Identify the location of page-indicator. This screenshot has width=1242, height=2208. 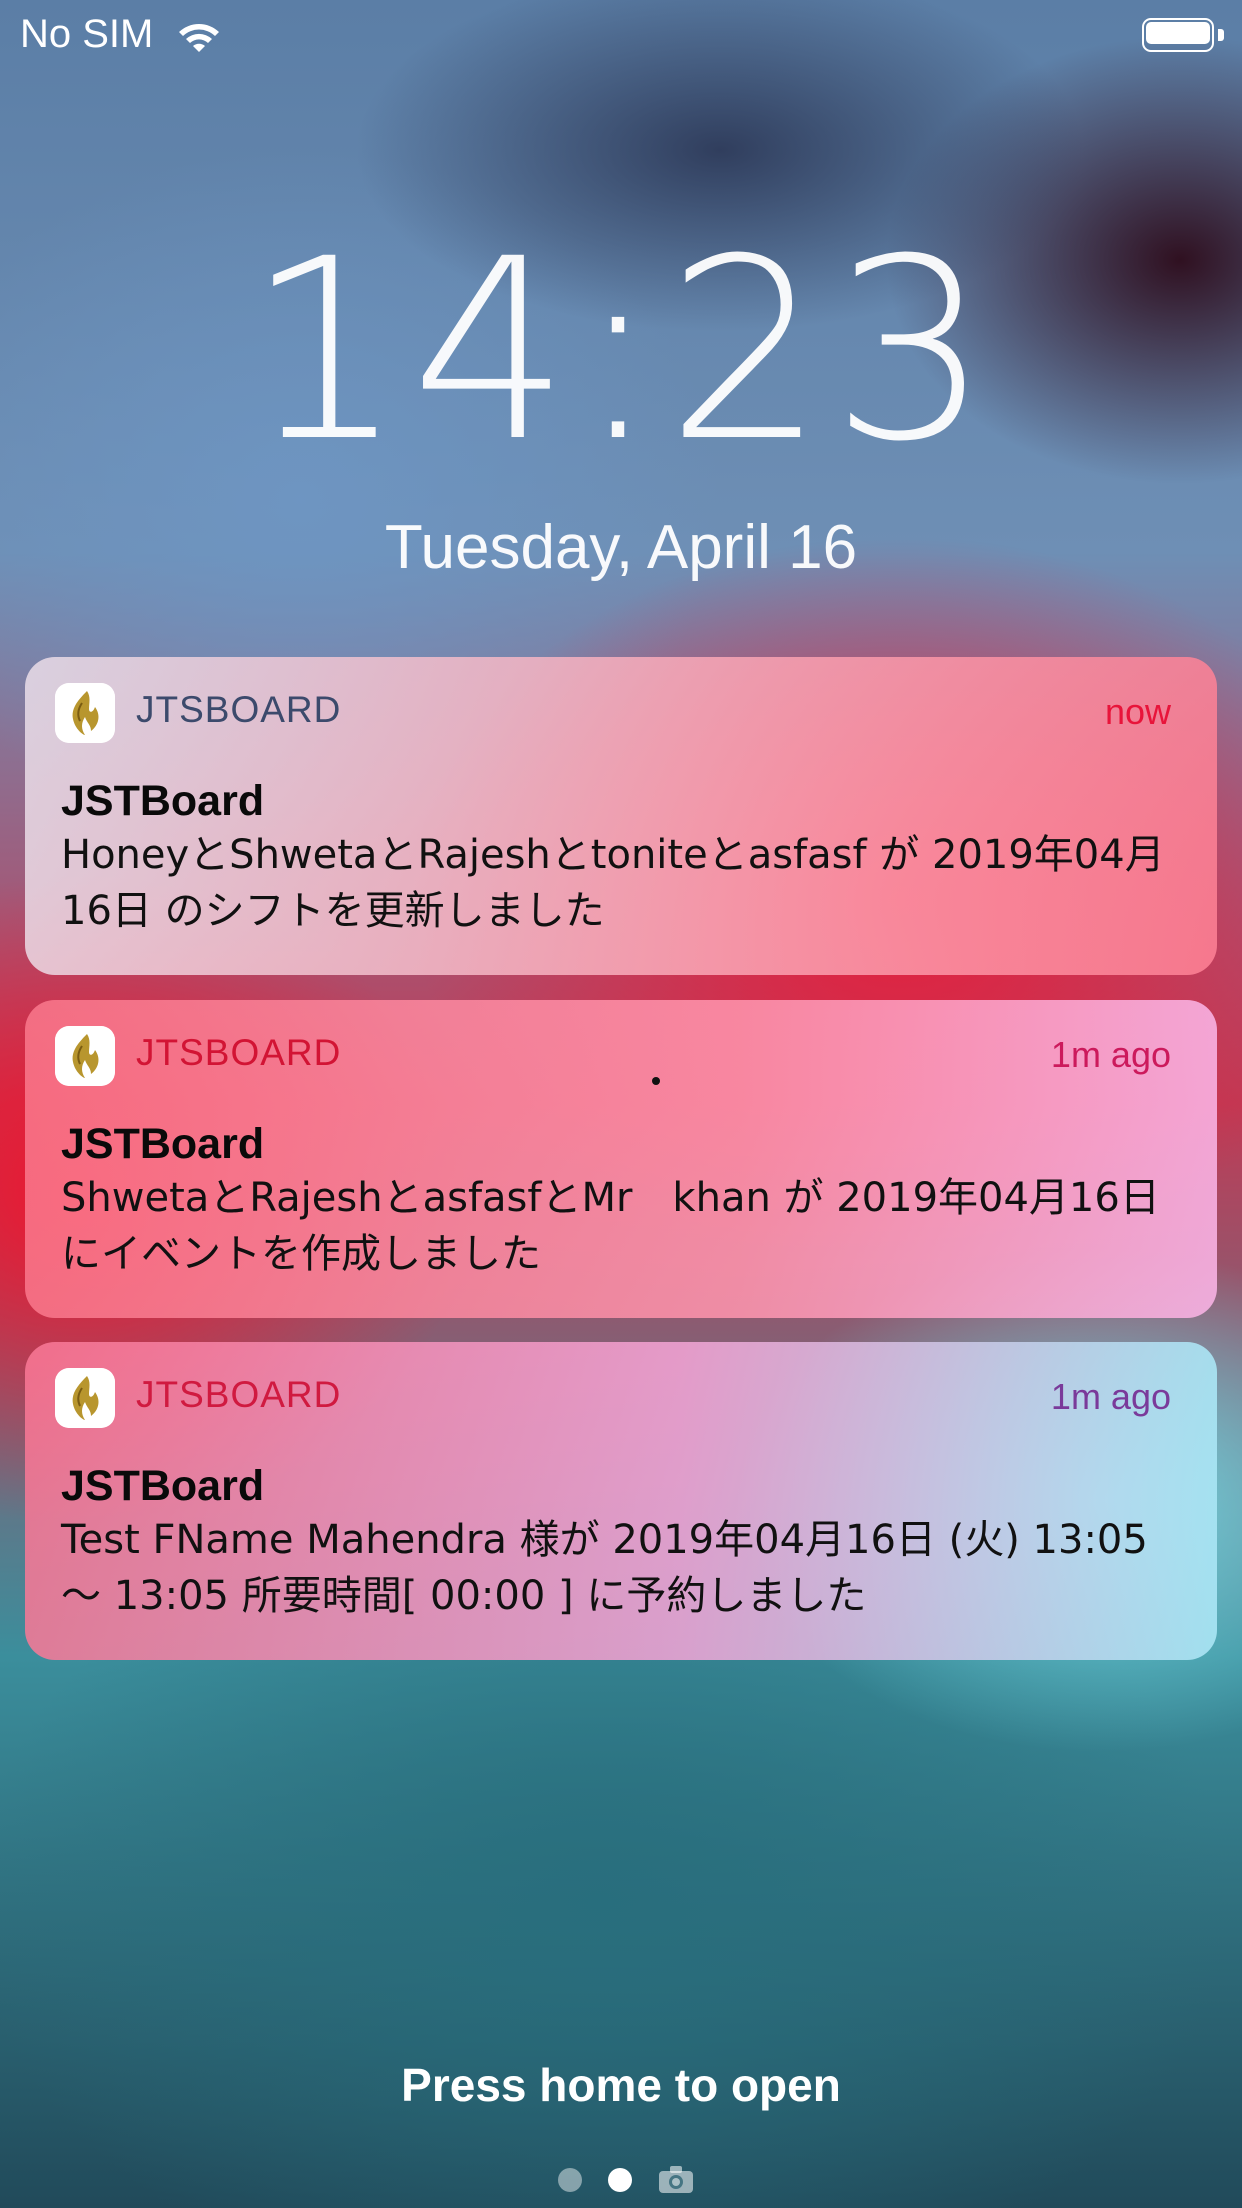
(621, 2179).